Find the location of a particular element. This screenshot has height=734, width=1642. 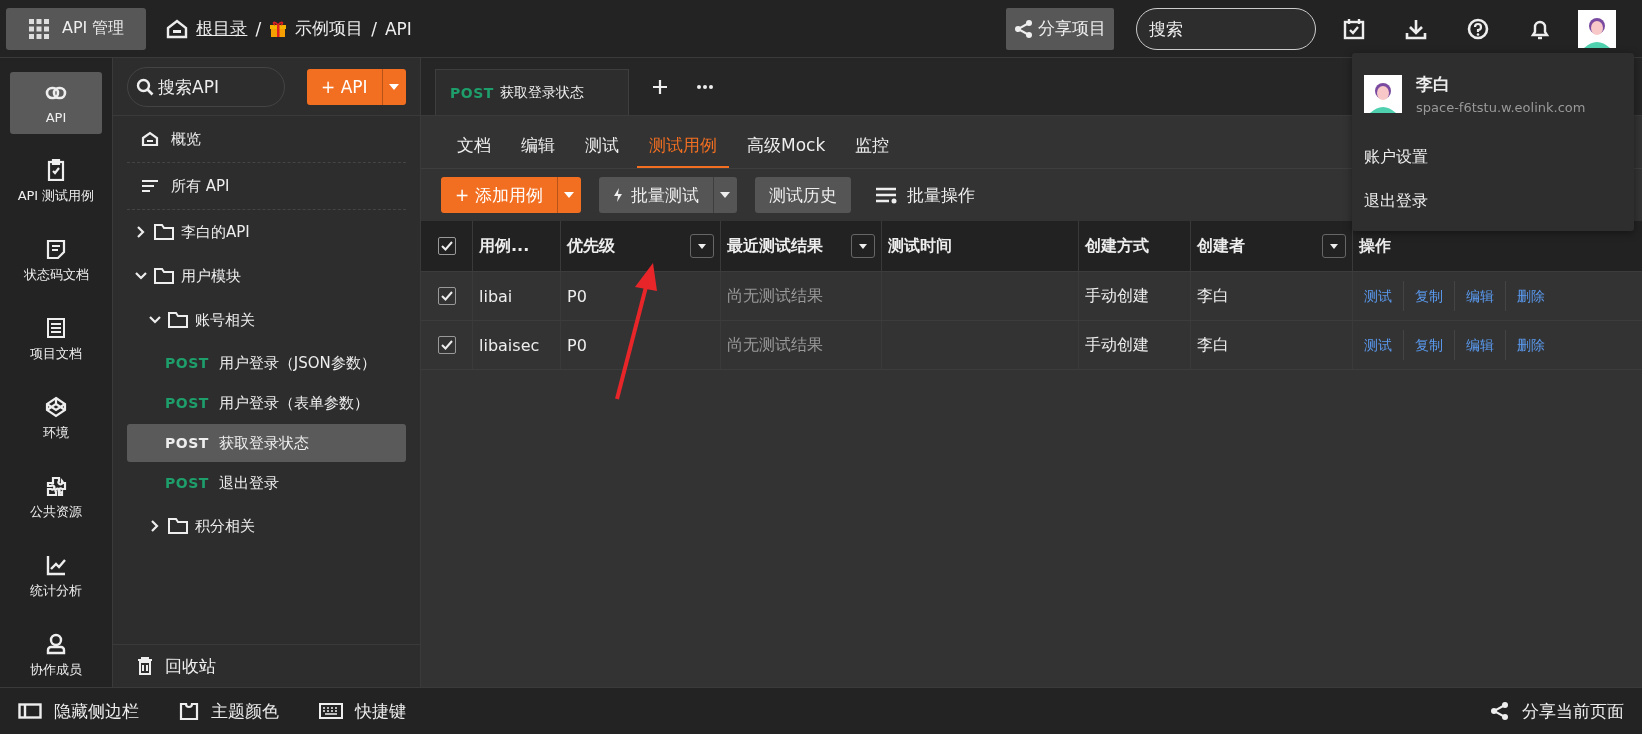

sidebar-link: 所有 API is located at coordinates (266, 186).